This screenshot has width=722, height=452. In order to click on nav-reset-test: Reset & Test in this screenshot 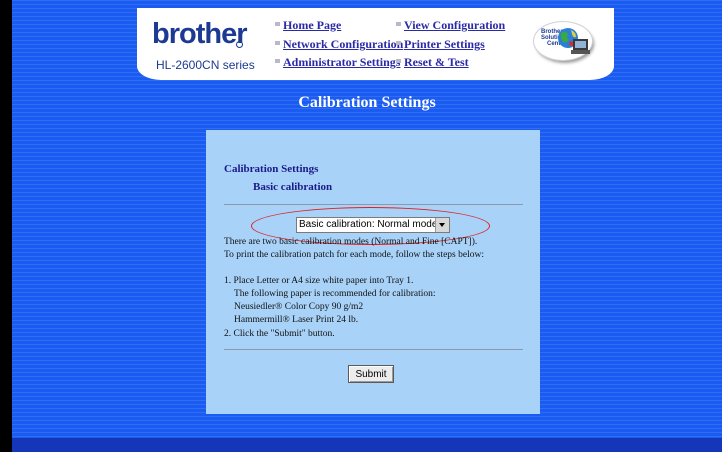, I will do `click(436, 62)`.